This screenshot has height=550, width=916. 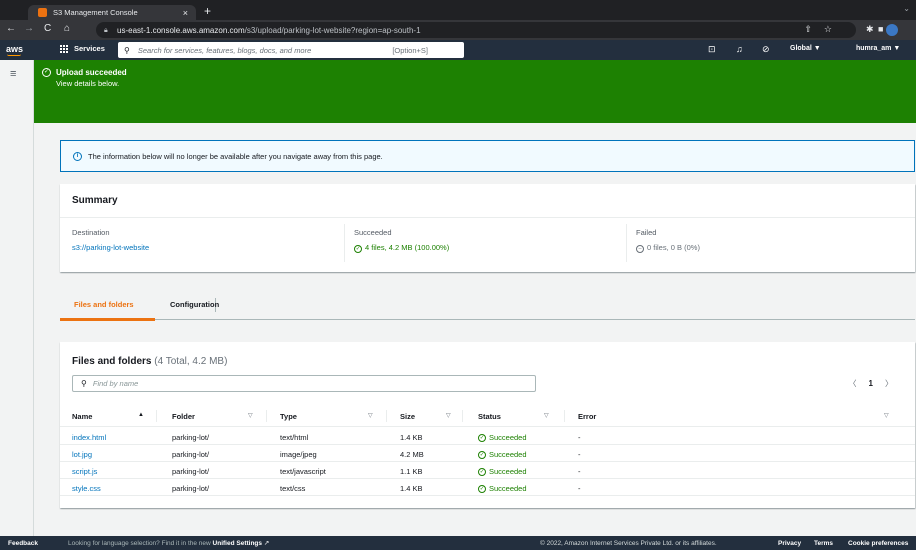 I want to click on col-size: Size, so click(x=407, y=416).